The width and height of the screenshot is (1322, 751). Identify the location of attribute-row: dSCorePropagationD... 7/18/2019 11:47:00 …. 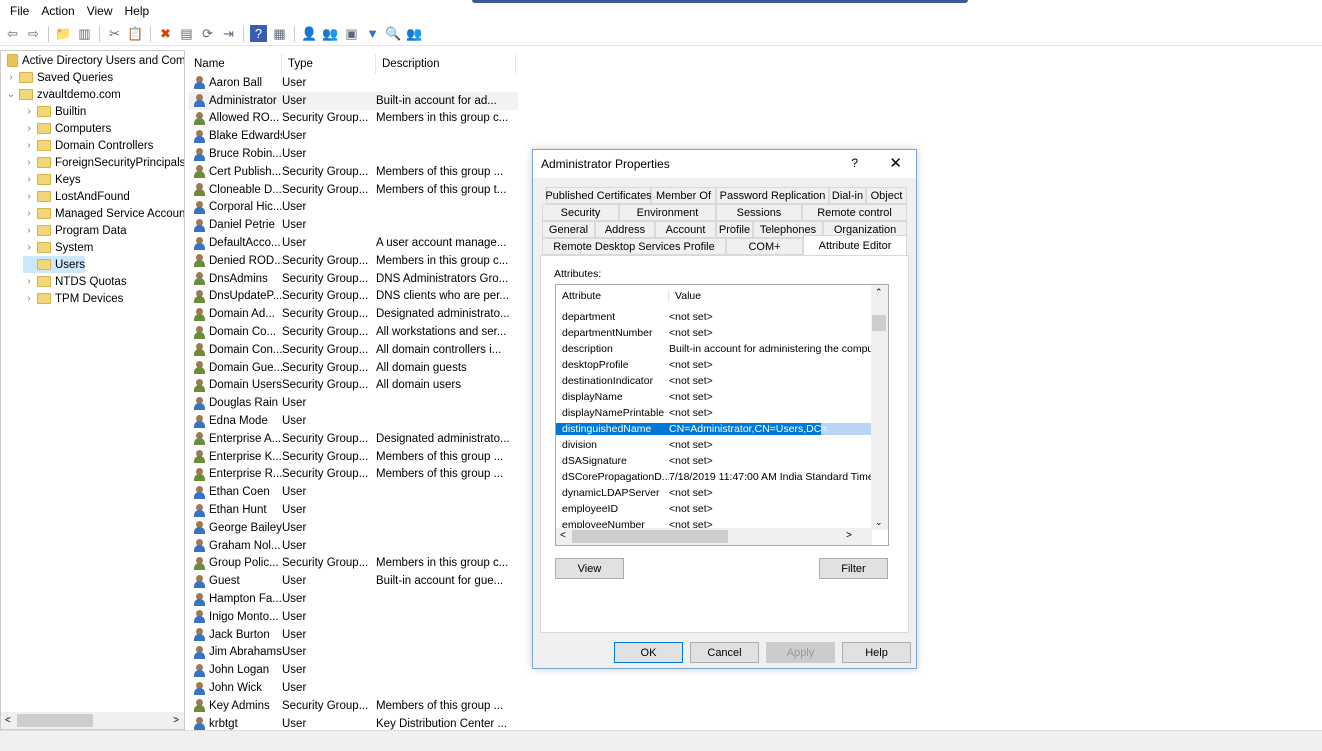
(714, 477).